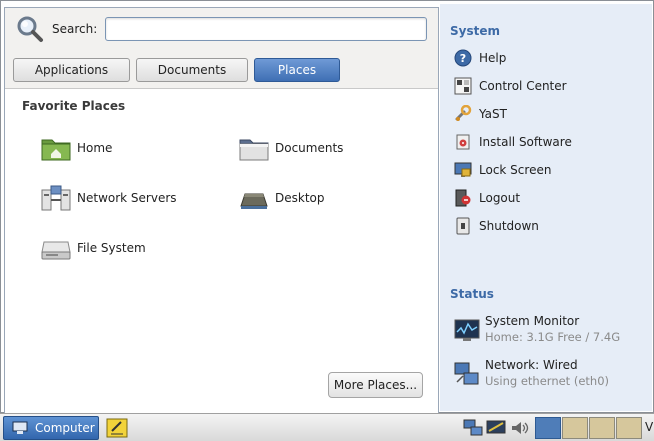 This screenshot has width=654, height=441. Describe the element at coordinates (192, 70) in the screenshot. I see `tab-documents: Documents` at that location.